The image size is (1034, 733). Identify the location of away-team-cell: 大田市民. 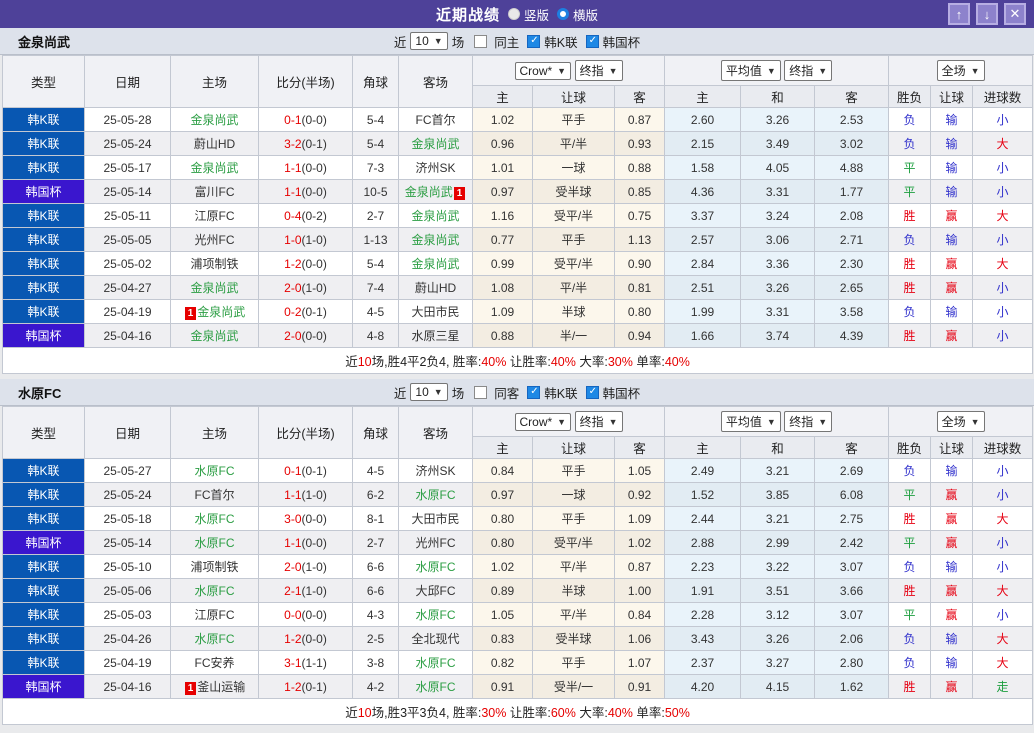
(435, 518).